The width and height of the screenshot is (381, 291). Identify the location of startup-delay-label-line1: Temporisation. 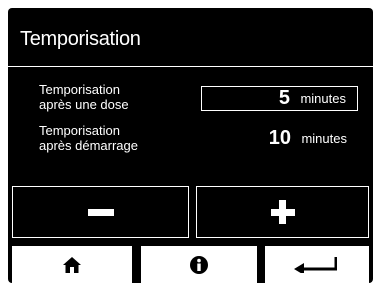
(79, 130).